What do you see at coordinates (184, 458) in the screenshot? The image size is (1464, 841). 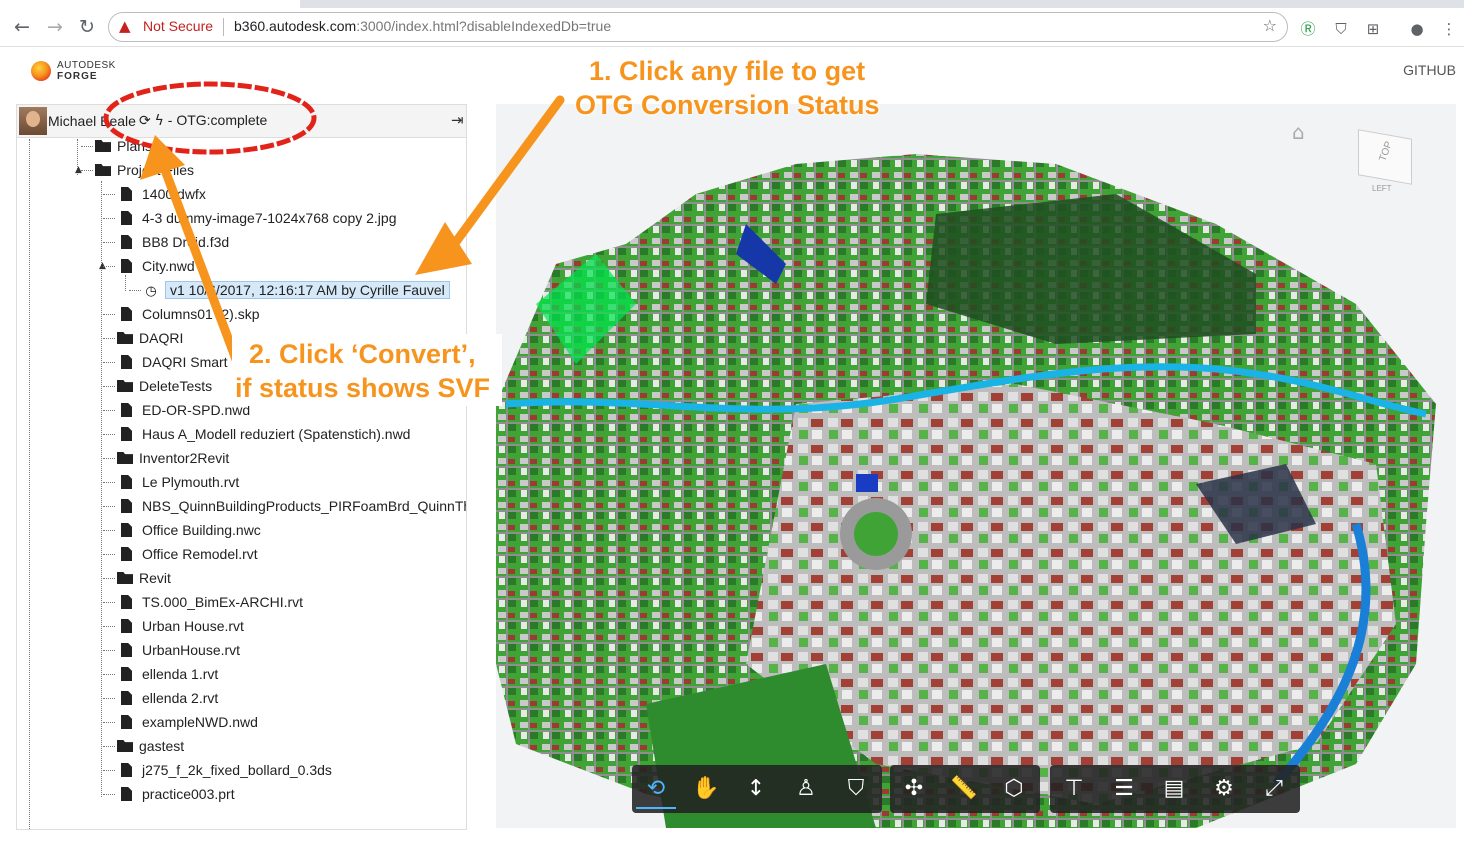 I see `tree-item-label: Inventor2Revit` at bounding box center [184, 458].